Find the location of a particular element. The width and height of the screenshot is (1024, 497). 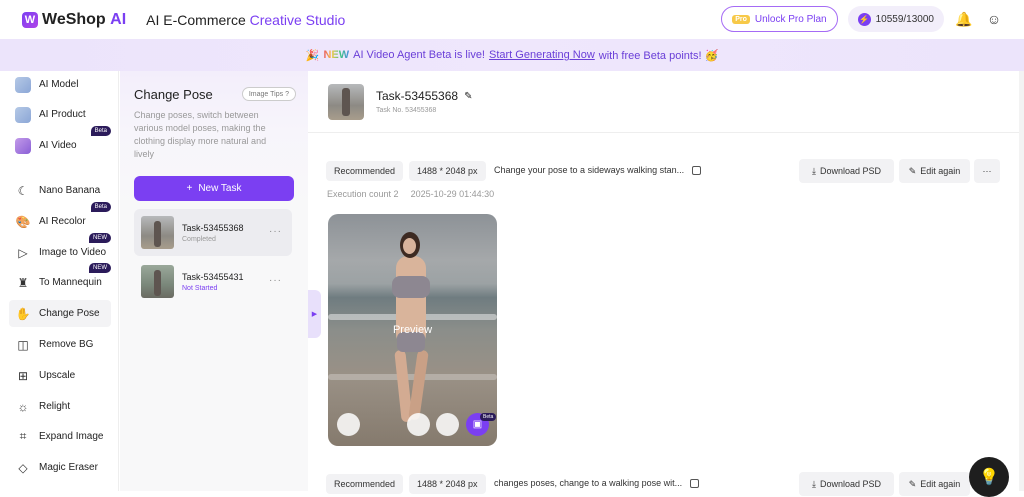

image-tips-button: Image Tips? is located at coordinates (268, 94).